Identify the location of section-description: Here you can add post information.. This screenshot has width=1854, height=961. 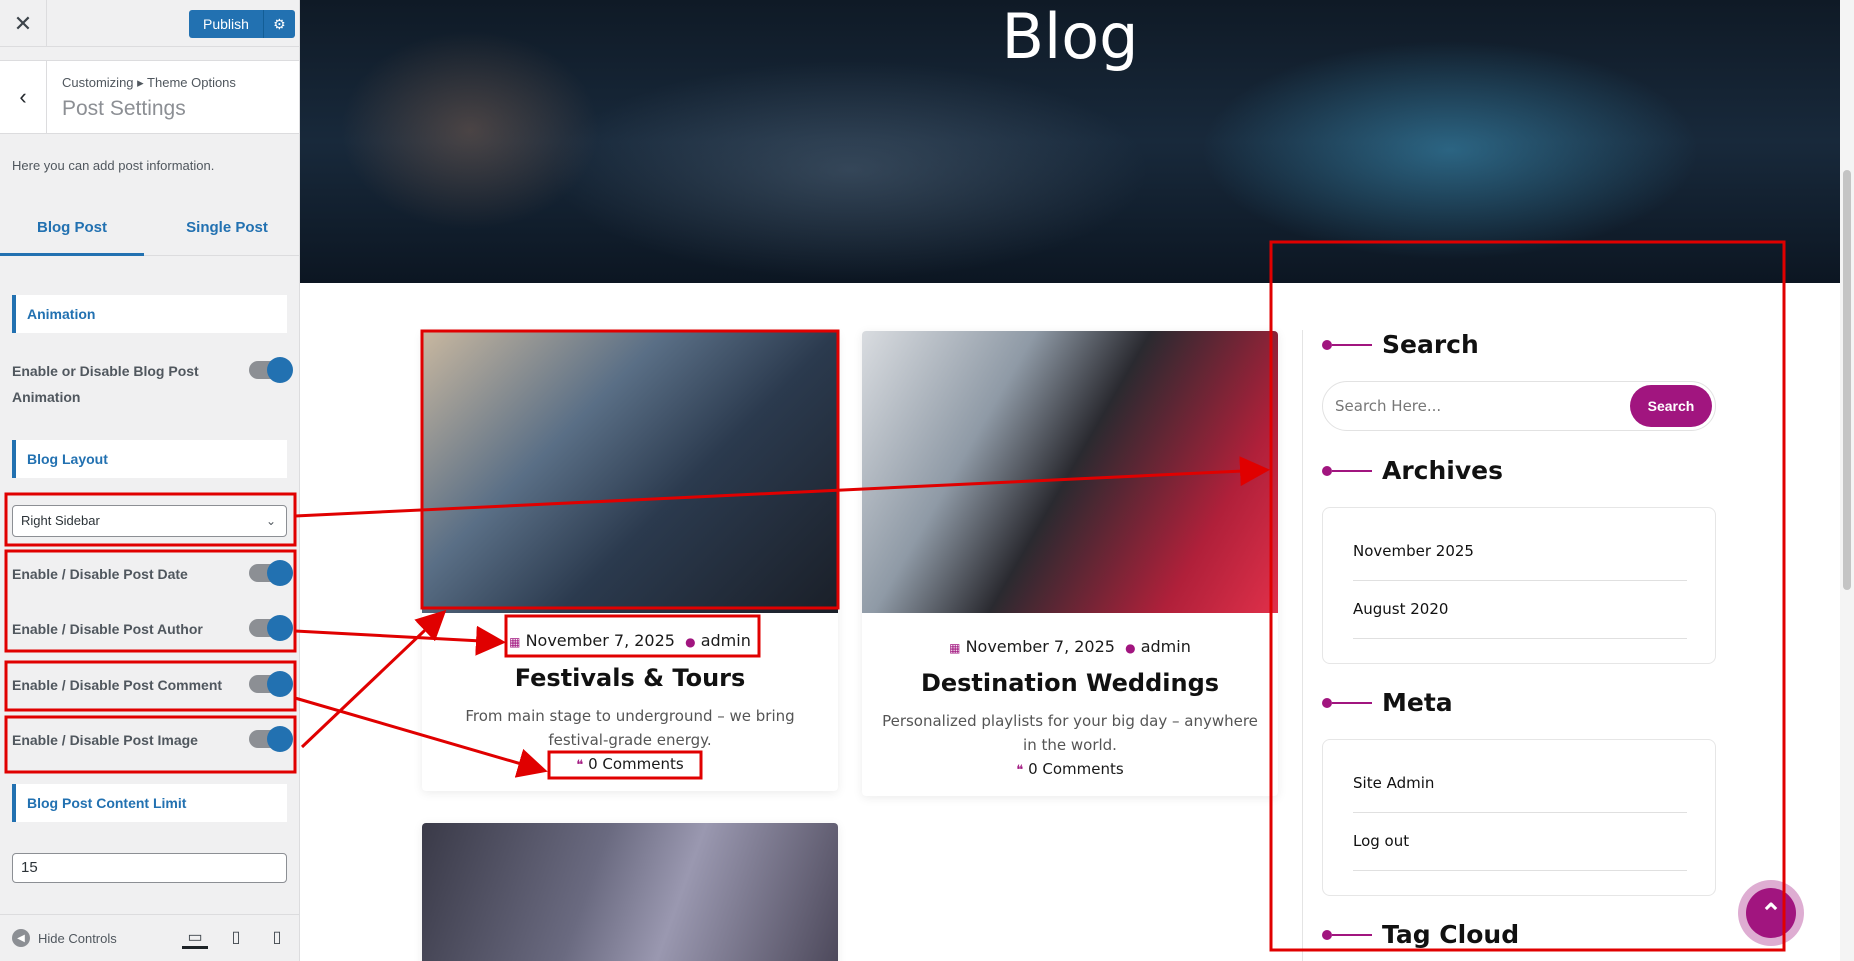
(113, 165).